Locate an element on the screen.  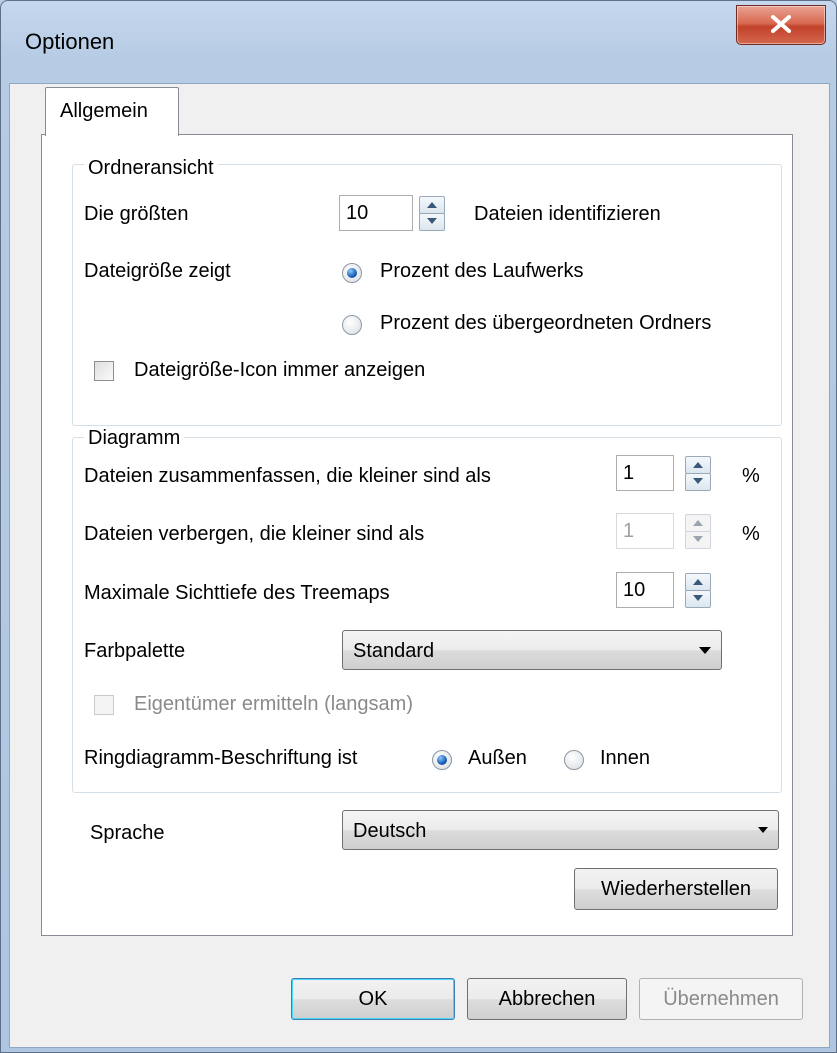
radio-percent-parent-label: Prozent des übergeordneten Ordners is located at coordinates (545, 323).